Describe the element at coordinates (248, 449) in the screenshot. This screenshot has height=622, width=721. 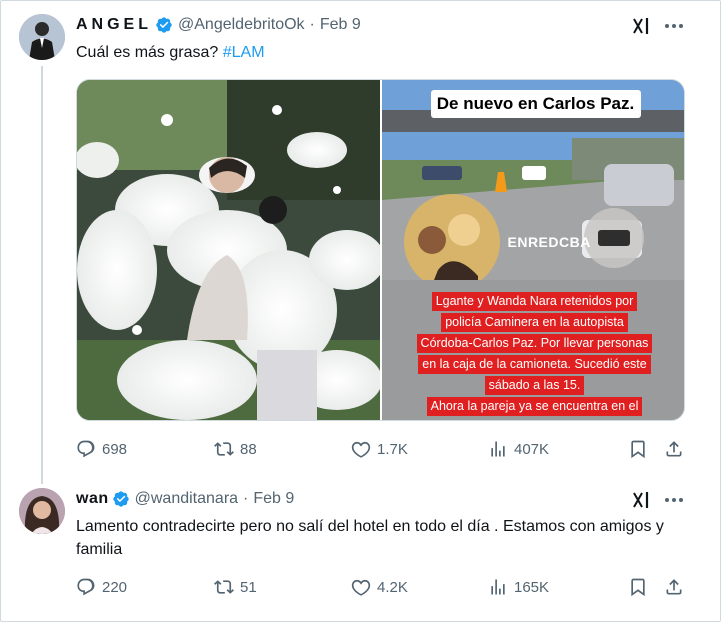
I see `repost-count: 88` at that location.